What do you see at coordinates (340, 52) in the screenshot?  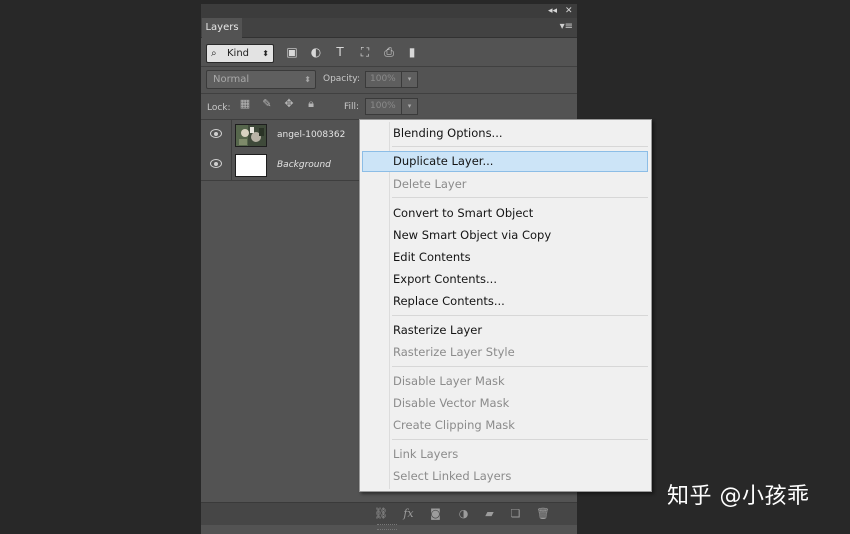 I see `type-filter-icon: T` at bounding box center [340, 52].